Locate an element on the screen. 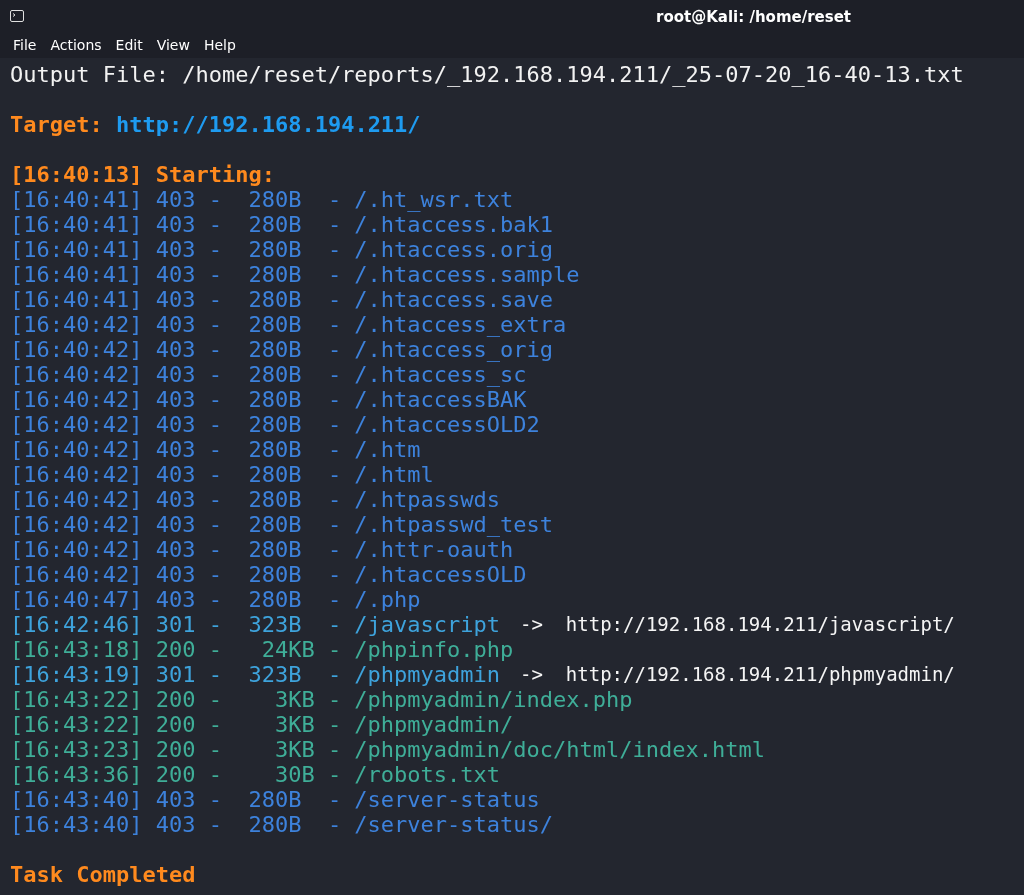 The image size is (1024, 895). scan-result-line: [16:43:40] 403 - 280B - /server-status is located at coordinates (275, 799).